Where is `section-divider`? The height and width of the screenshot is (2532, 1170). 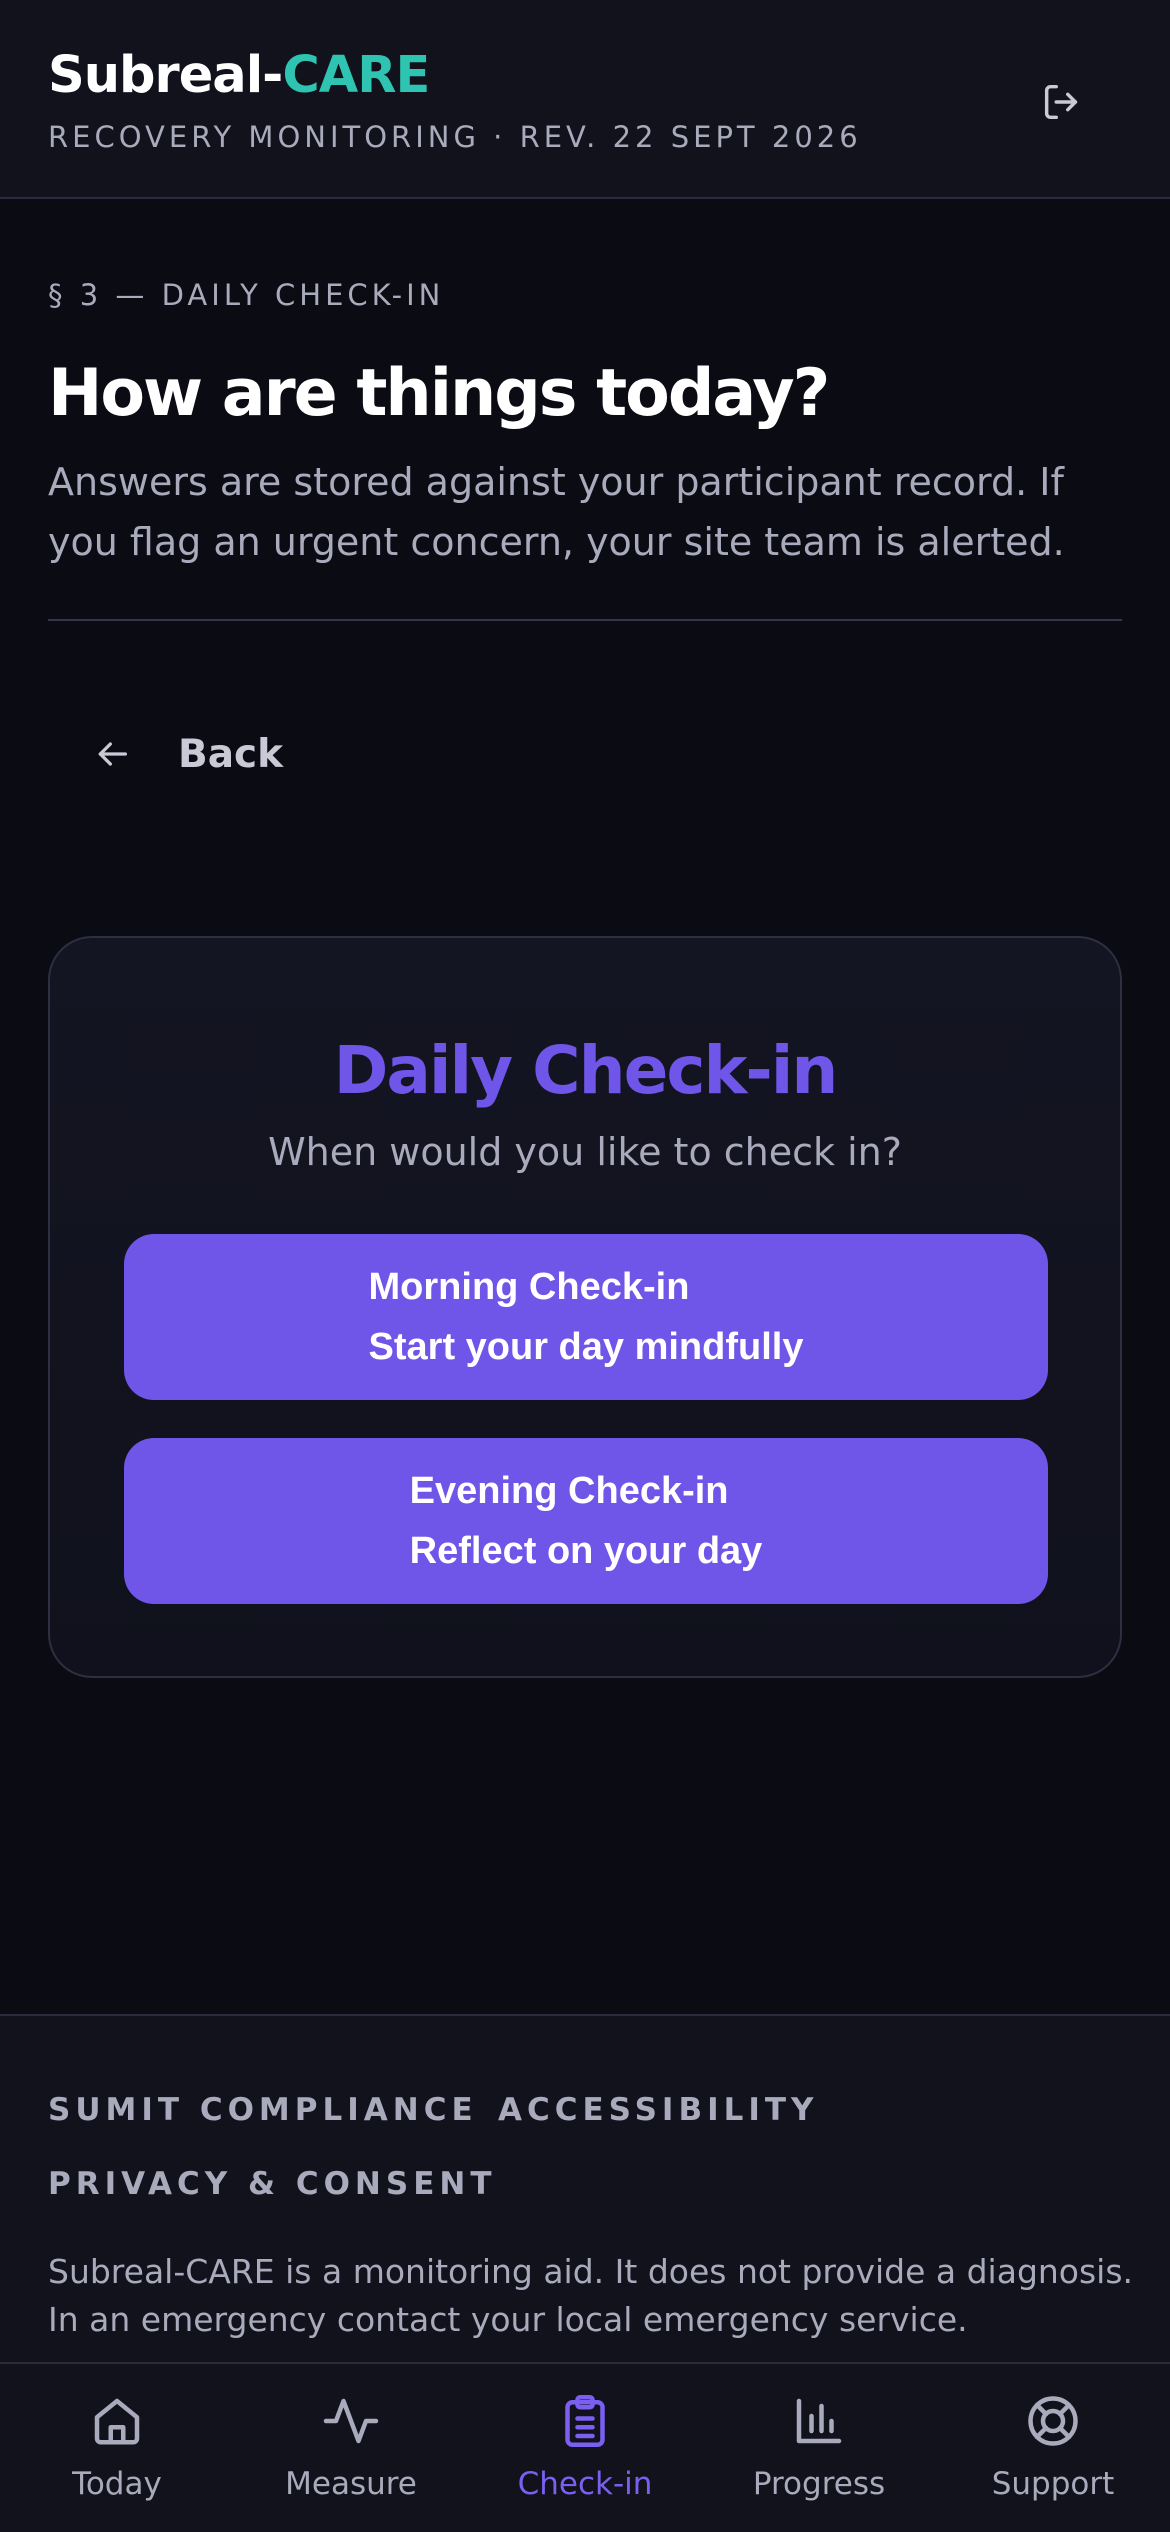
section-divider is located at coordinates (585, 620).